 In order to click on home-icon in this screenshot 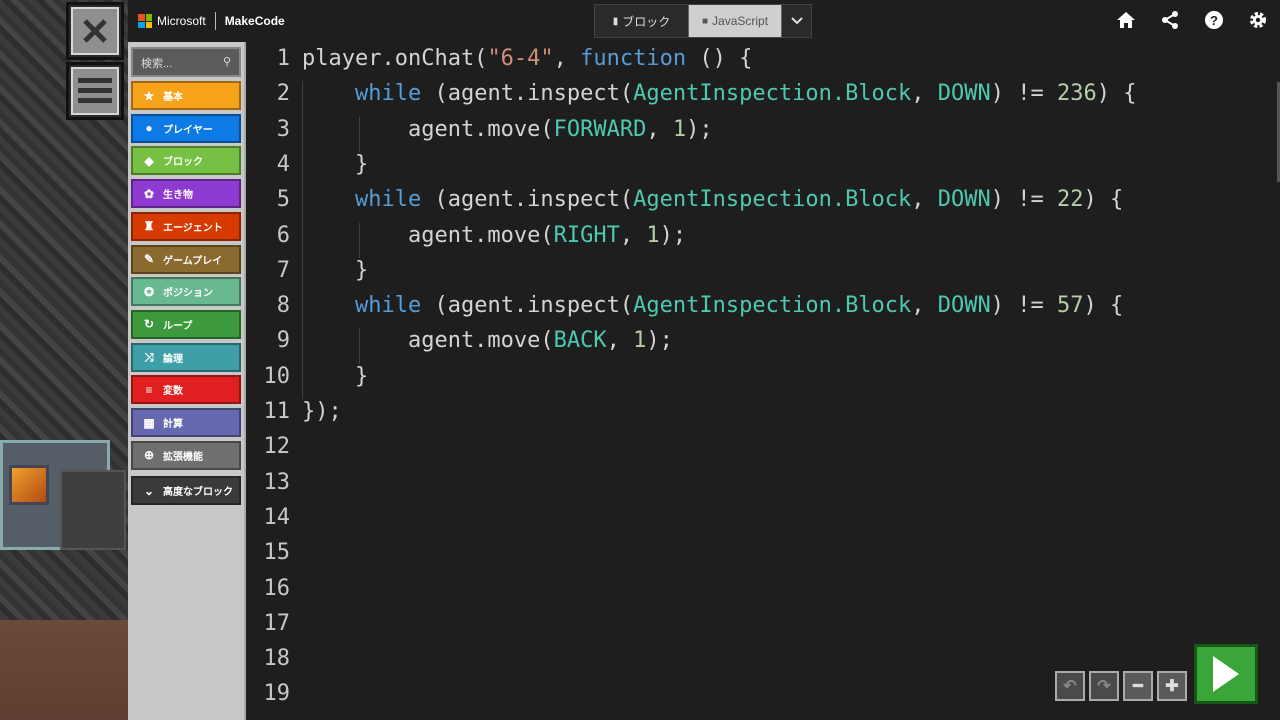, I will do `click(1126, 20)`.